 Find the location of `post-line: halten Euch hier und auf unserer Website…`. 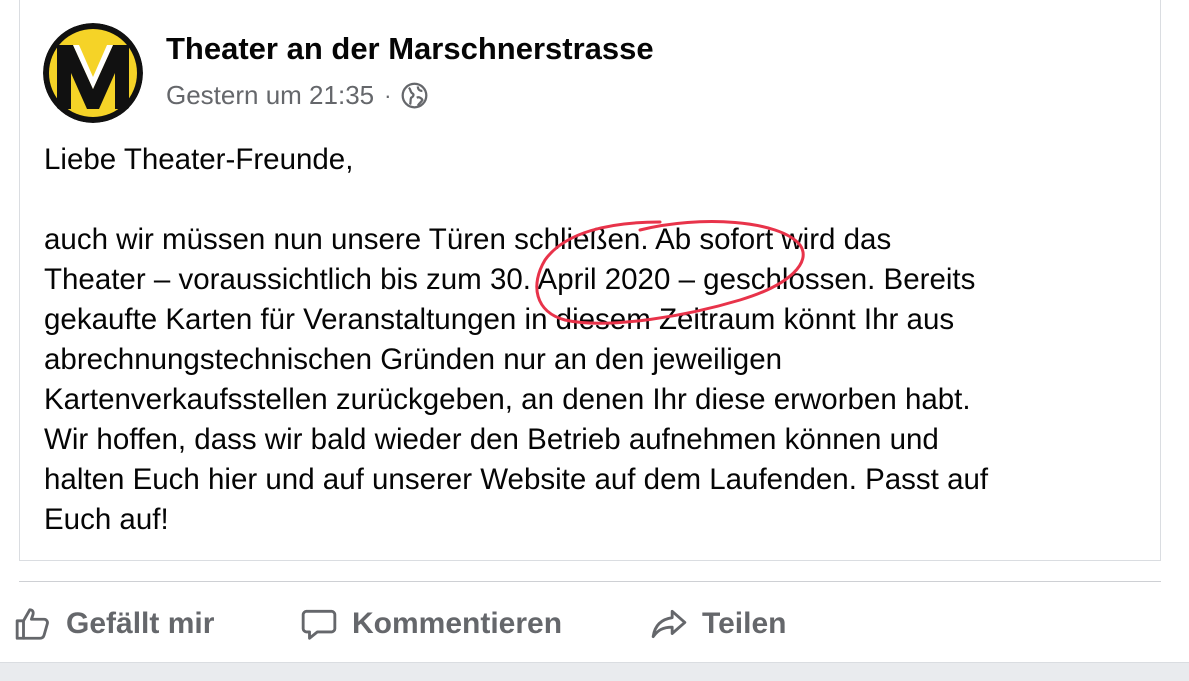

post-line: halten Euch hier und auf unserer Website… is located at coordinates (516, 479).